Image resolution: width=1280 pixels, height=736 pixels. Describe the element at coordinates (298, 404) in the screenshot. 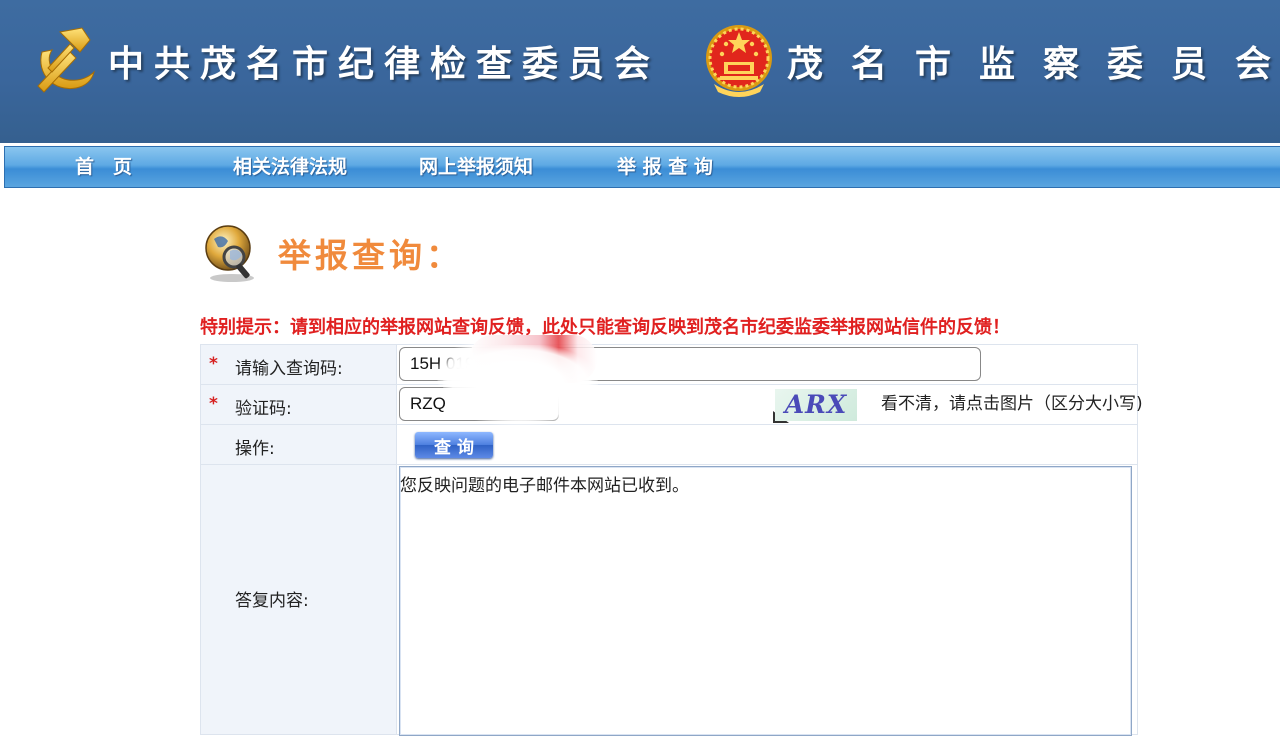

I see `captcha-label-cell: * 验证码:` at that location.